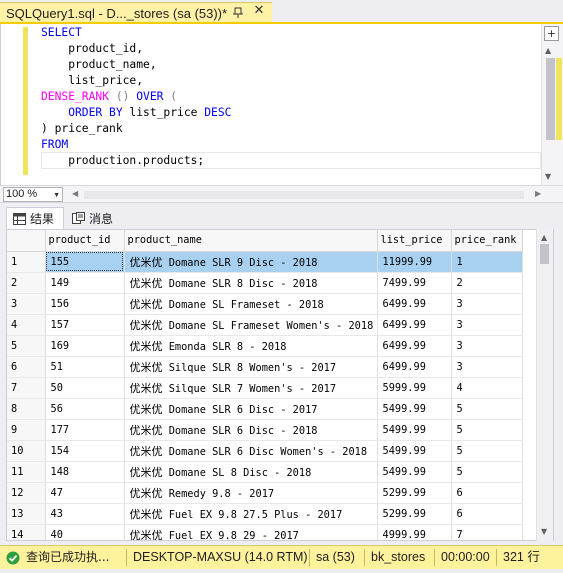 This screenshot has height=573, width=563. Describe the element at coordinates (544, 385) in the screenshot. I see `grid-vertical-scrollbar` at that location.